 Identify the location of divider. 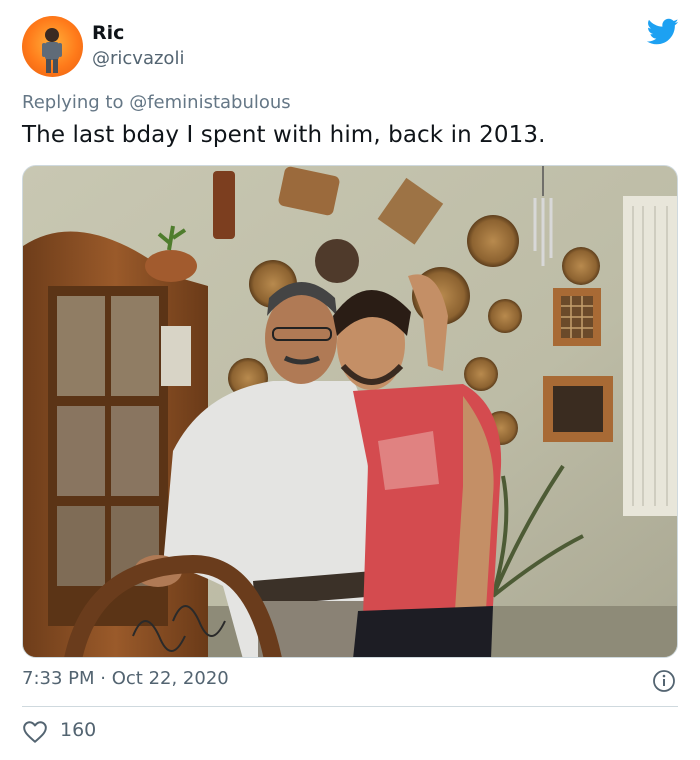
(350, 706).